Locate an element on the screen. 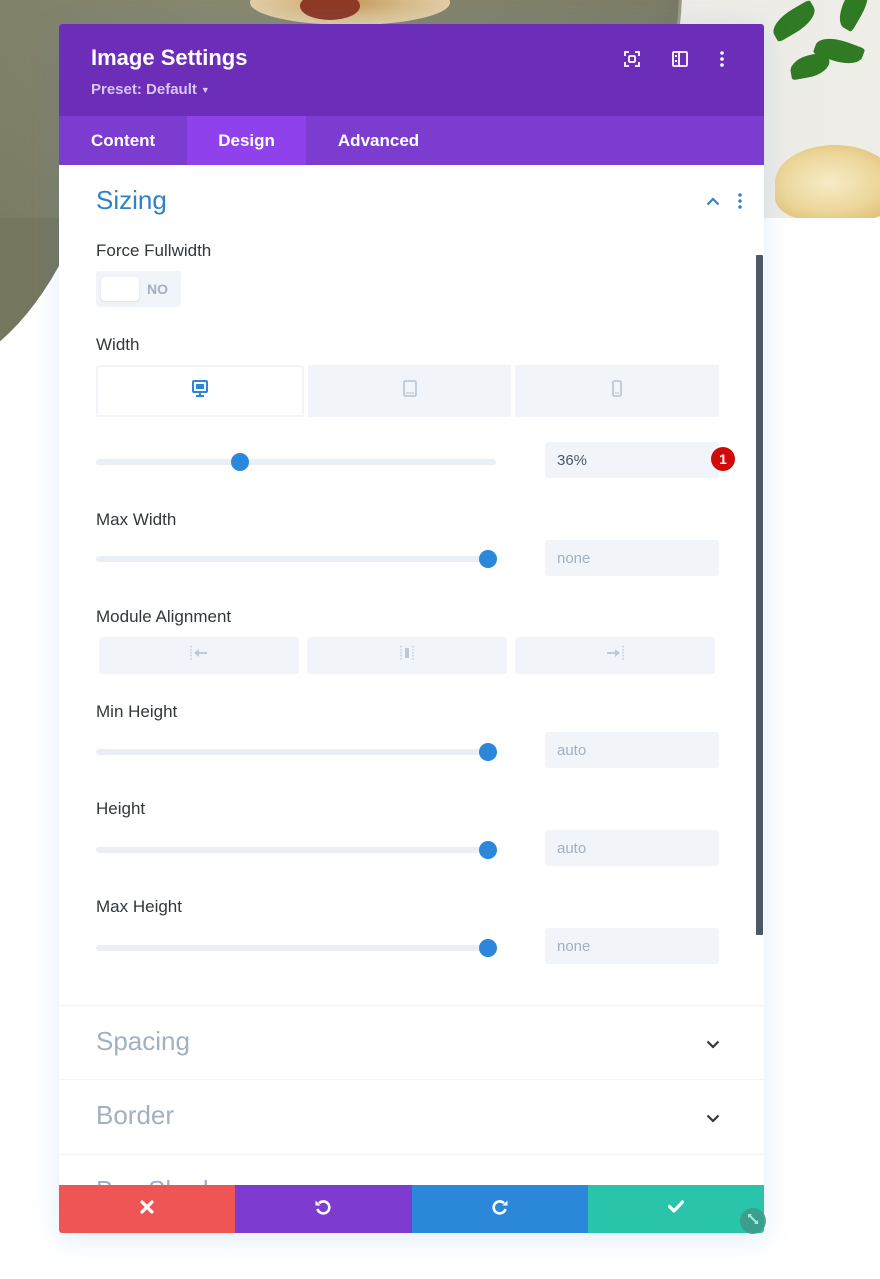 Image resolution: width=880 pixels, height=1279 pixels. modal-footer is located at coordinates (411, 1209).